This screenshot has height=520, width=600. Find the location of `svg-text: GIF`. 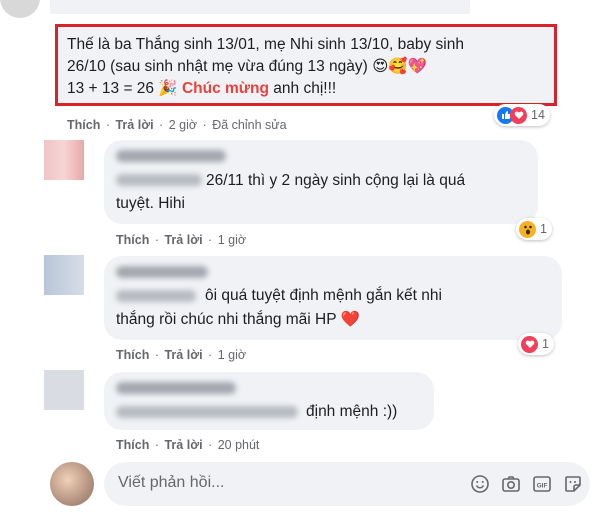

svg-text: GIF is located at coordinates (542, 486).